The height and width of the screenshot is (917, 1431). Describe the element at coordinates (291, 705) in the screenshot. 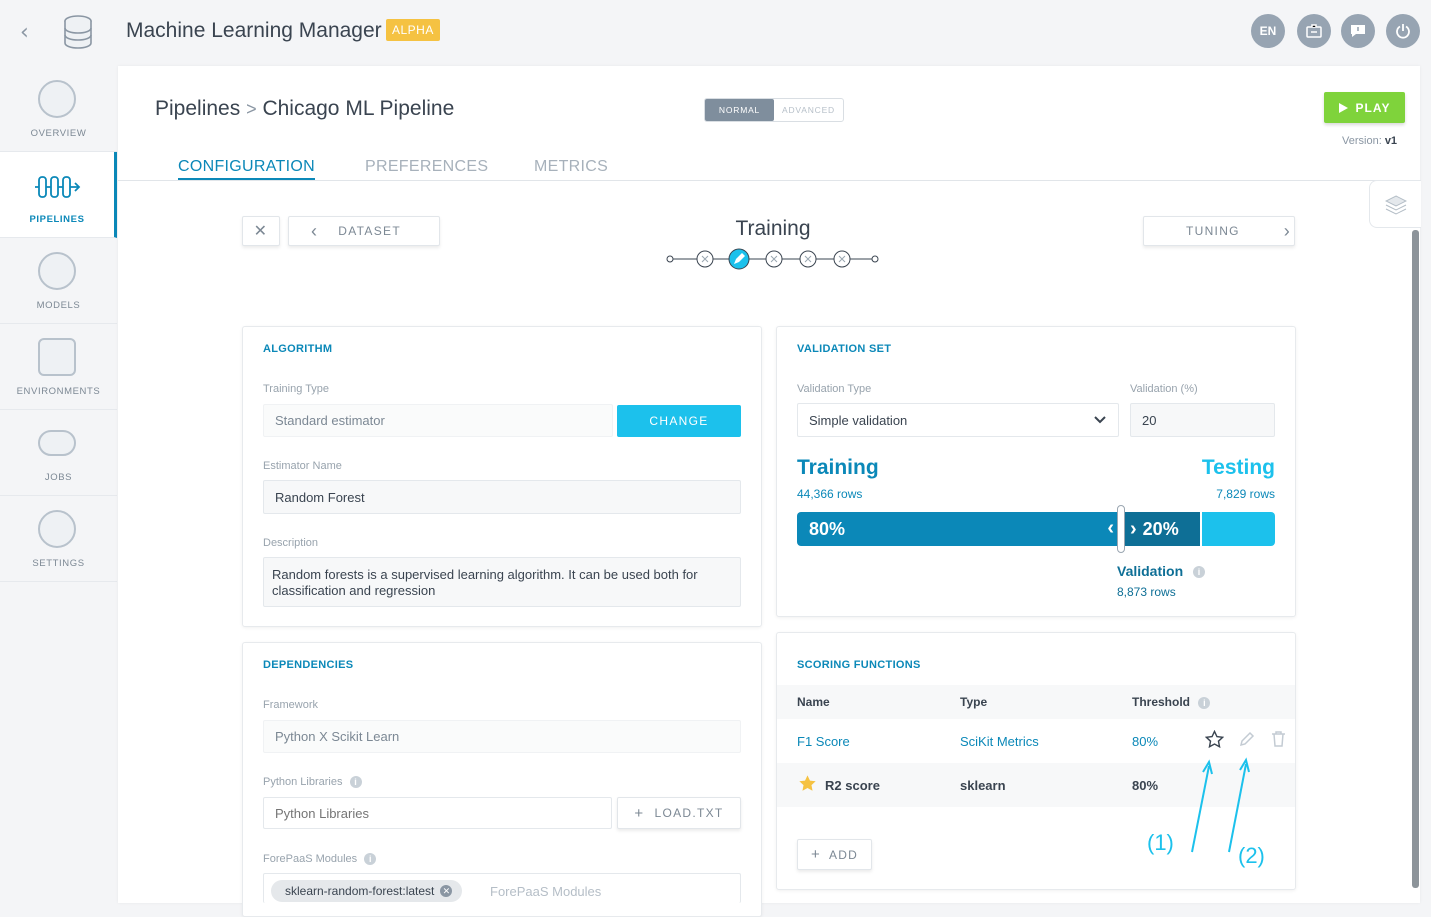

I see `framework-label: Framework` at that location.